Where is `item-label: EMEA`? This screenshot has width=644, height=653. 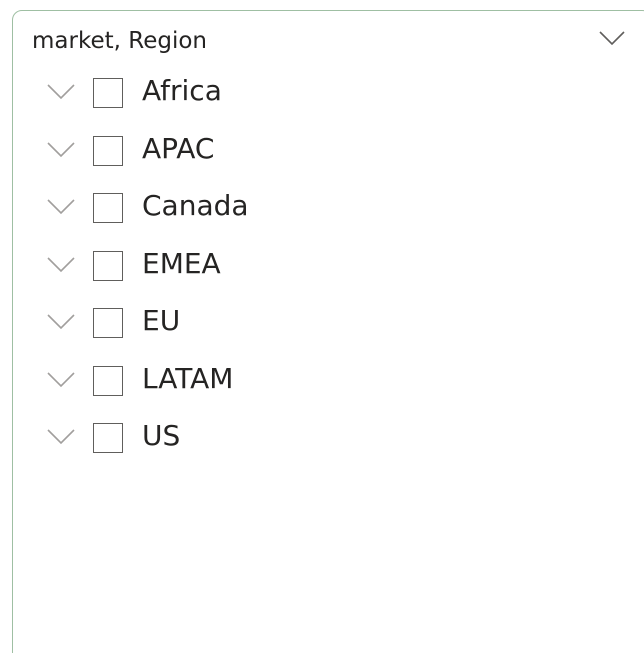
item-label: EMEA is located at coordinates (181, 263).